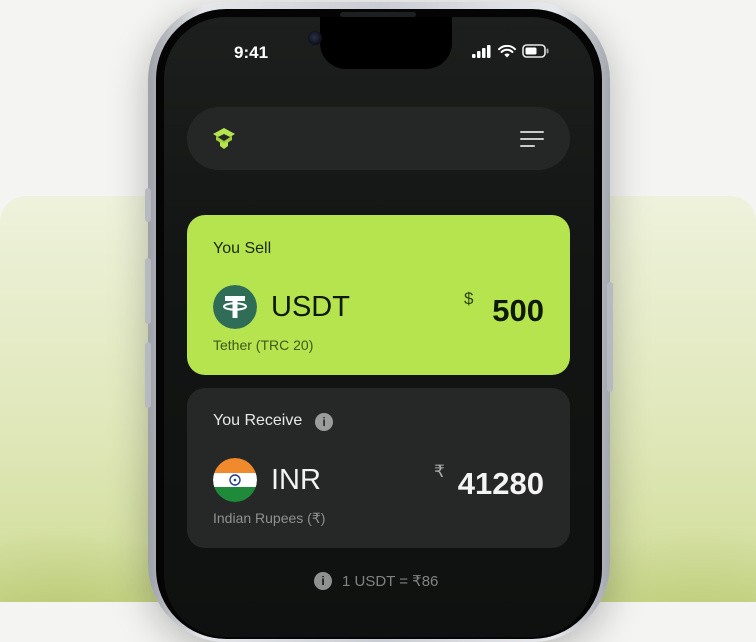  What do you see at coordinates (469, 298) in the screenshot?
I see `sell-amount-symbol: $` at bounding box center [469, 298].